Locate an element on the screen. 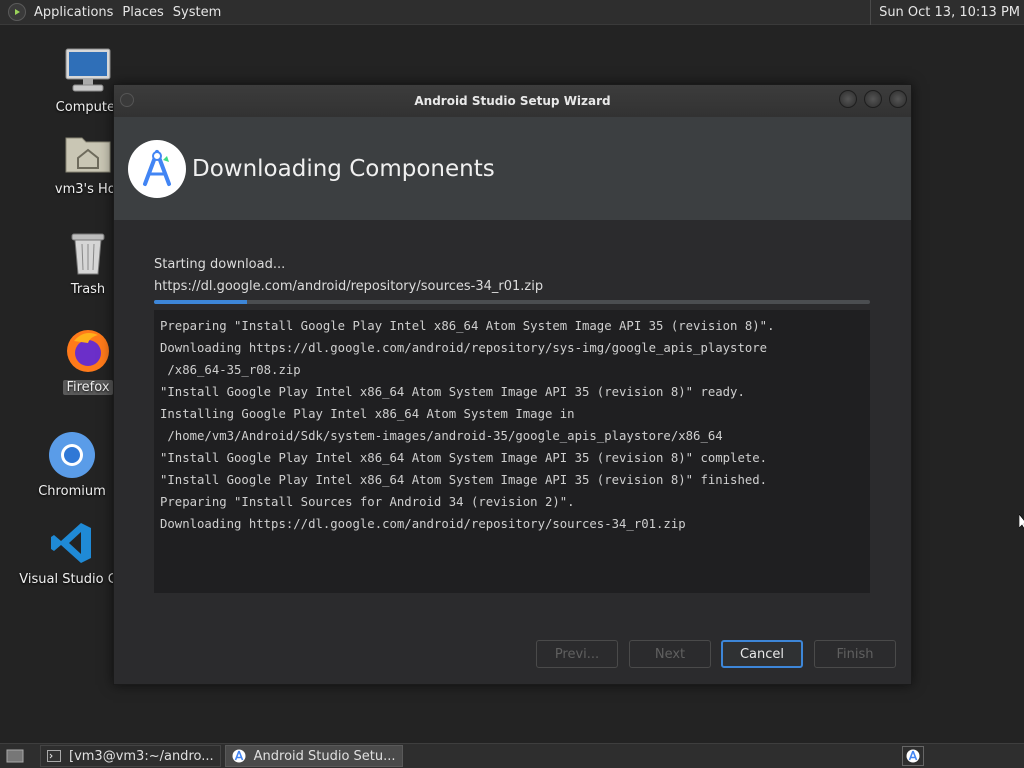 The height and width of the screenshot is (768, 1024). desktop-icon-label: Firefox is located at coordinates (88, 387).